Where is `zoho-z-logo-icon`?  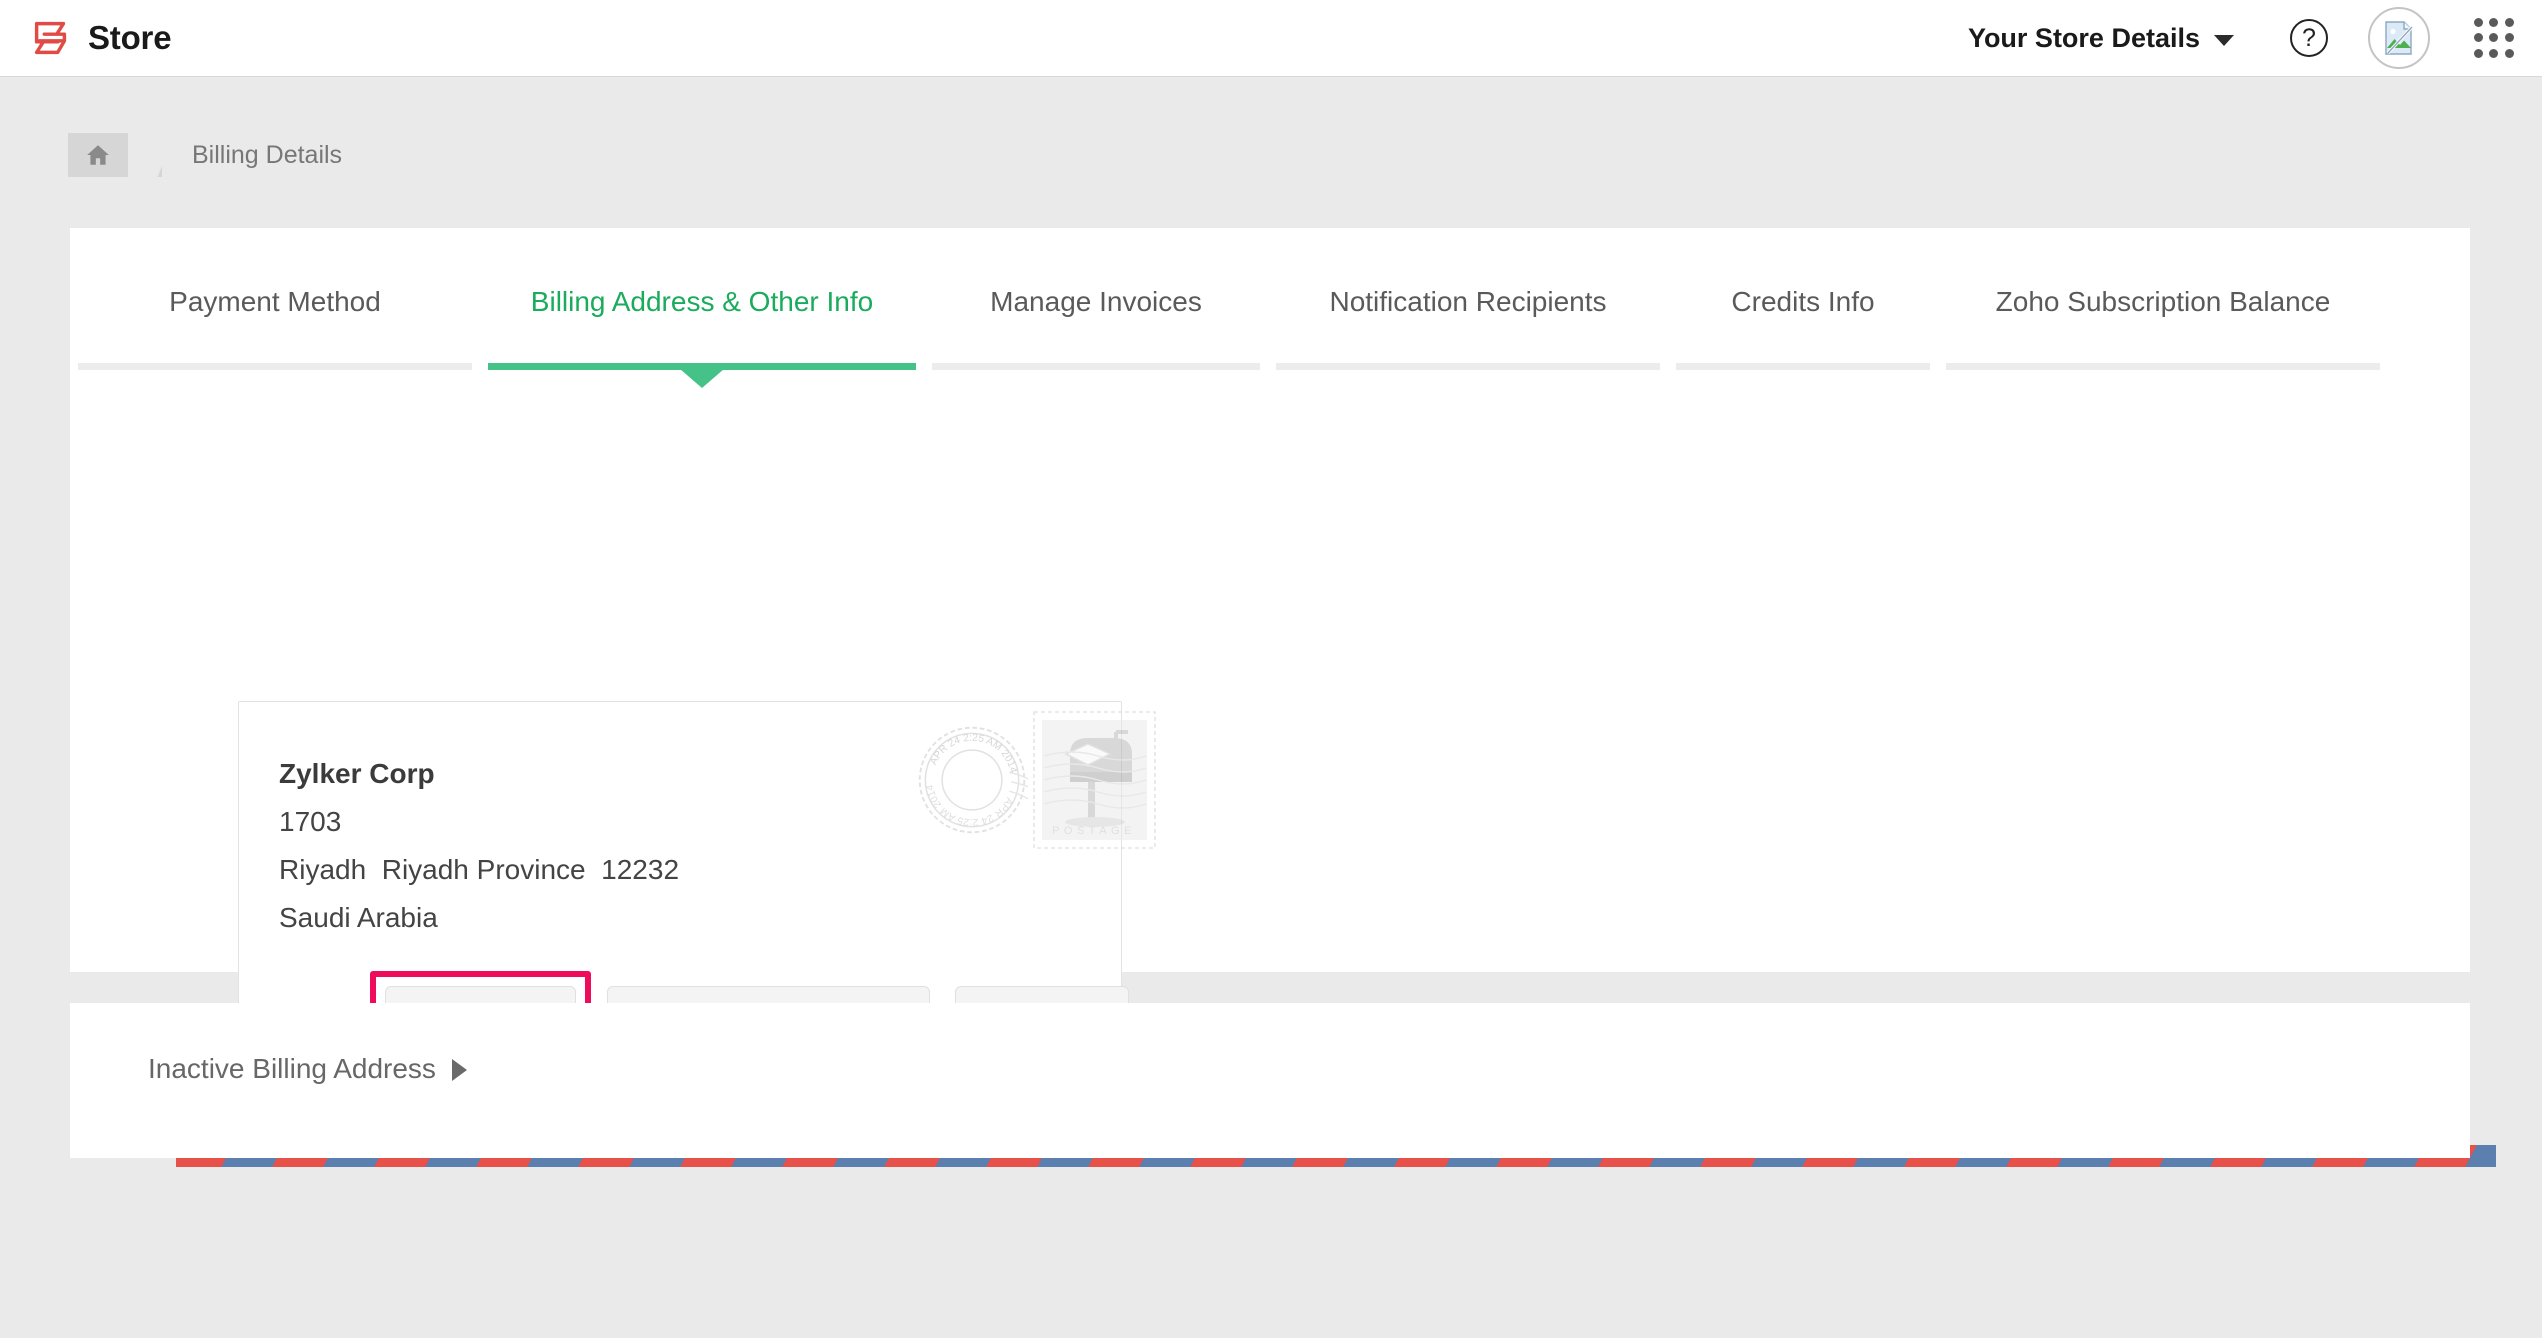
zoho-z-logo-icon is located at coordinates (50, 38).